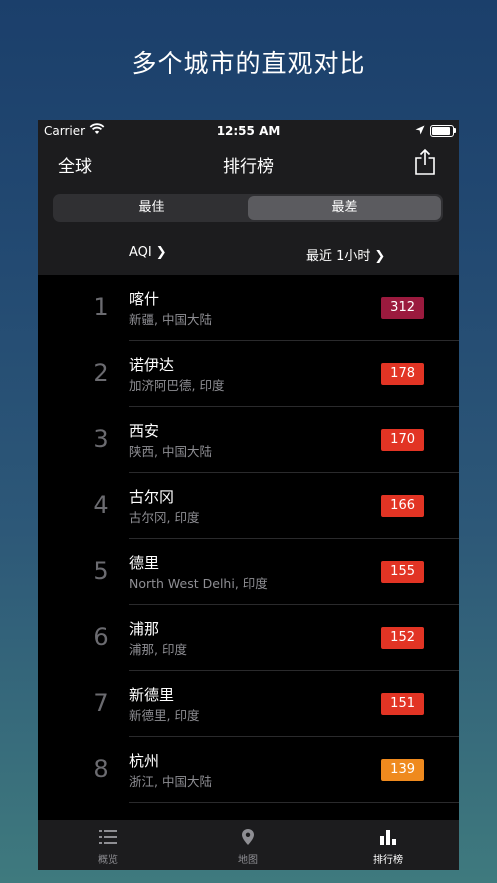 Image resolution: width=497 pixels, height=883 pixels. I want to click on tab-map: 地图, so click(248, 847).